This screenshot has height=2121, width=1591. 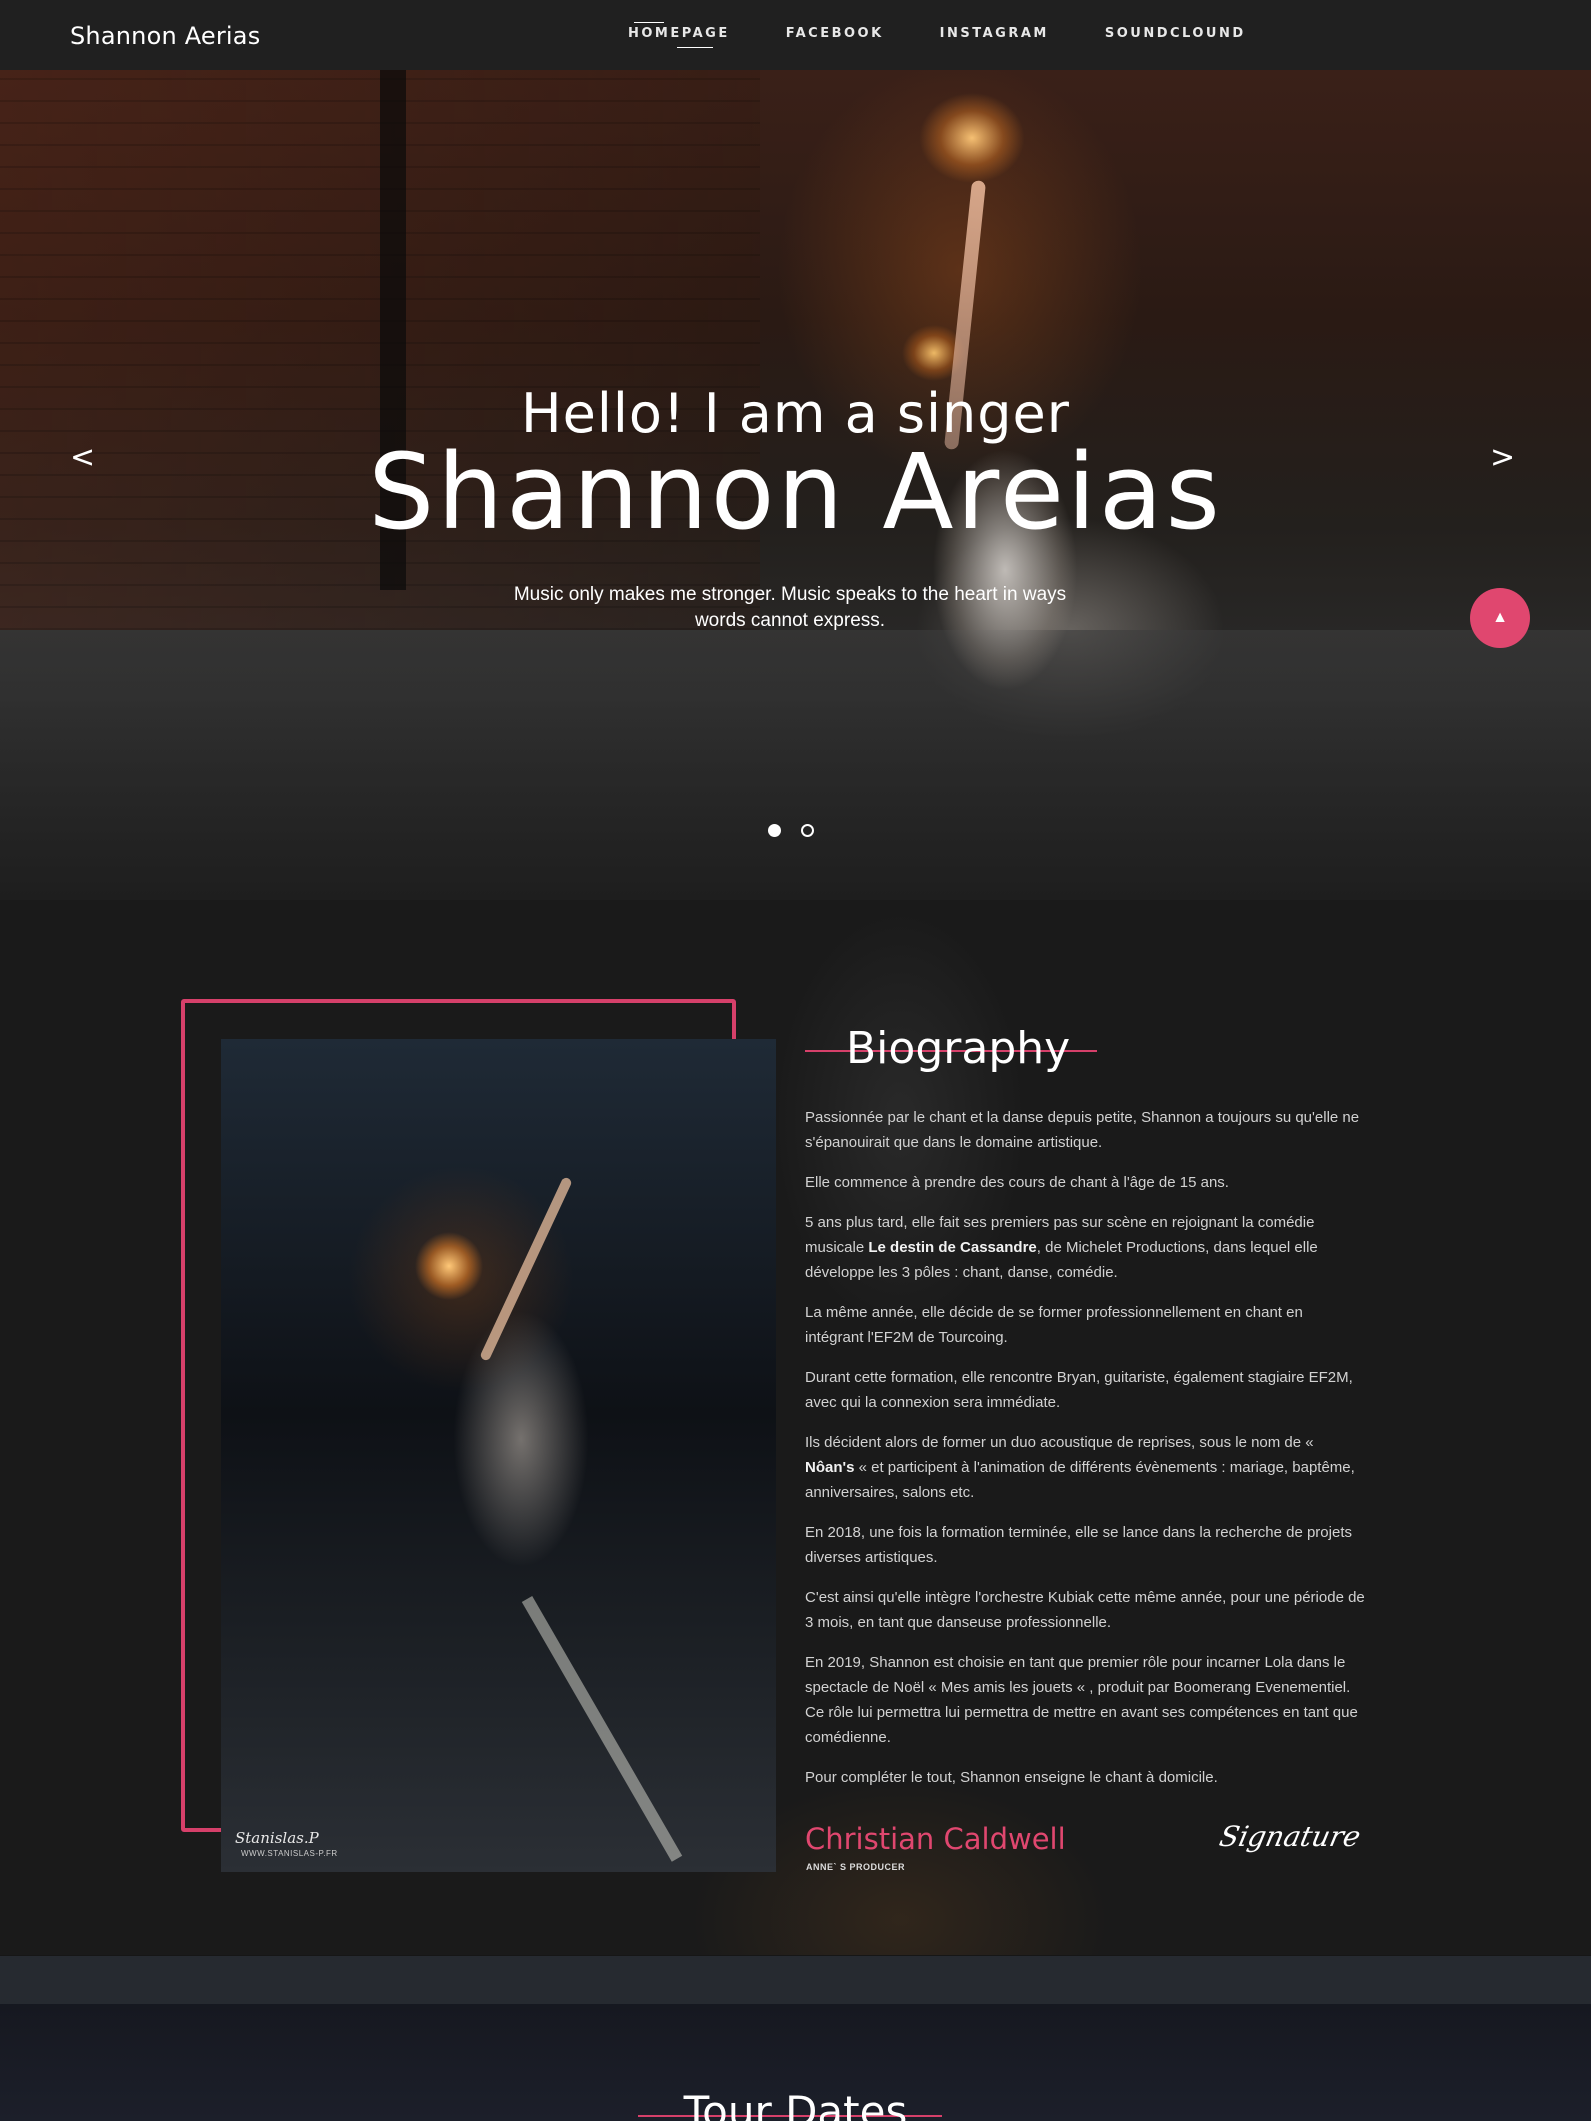 I want to click on bio-show-name: Le destin de Cassandre, so click(x=952, y=1247).